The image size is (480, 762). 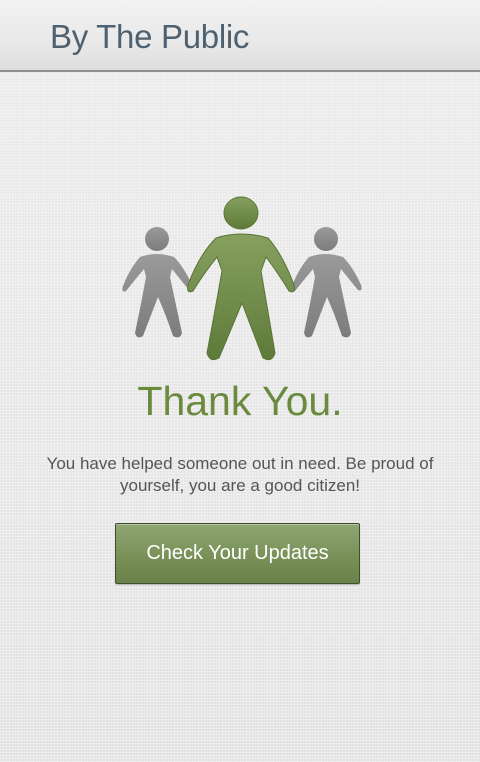 What do you see at coordinates (157, 282) in the screenshot?
I see `left-person-figure` at bounding box center [157, 282].